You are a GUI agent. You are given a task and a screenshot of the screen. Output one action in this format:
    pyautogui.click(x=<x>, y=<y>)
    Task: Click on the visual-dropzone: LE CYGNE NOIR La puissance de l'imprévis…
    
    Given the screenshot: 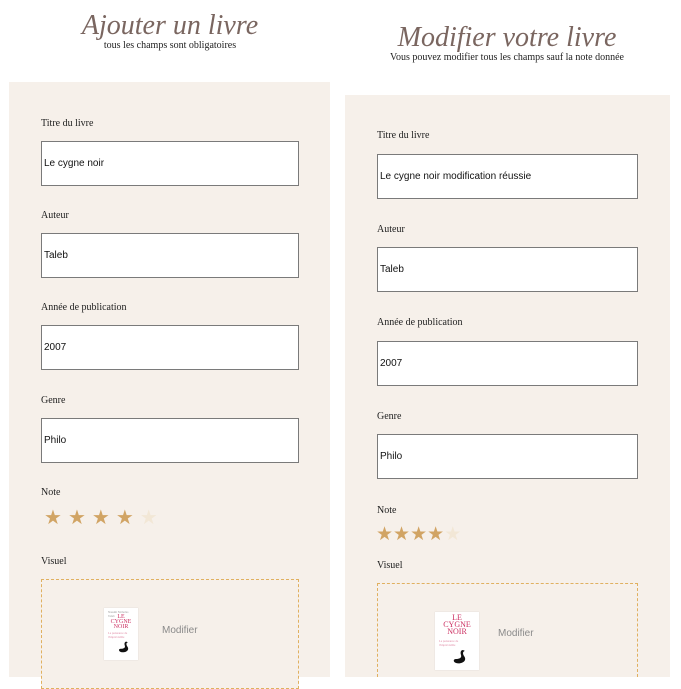 What is the action you would take?
    pyautogui.click(x=507, y=630)
    